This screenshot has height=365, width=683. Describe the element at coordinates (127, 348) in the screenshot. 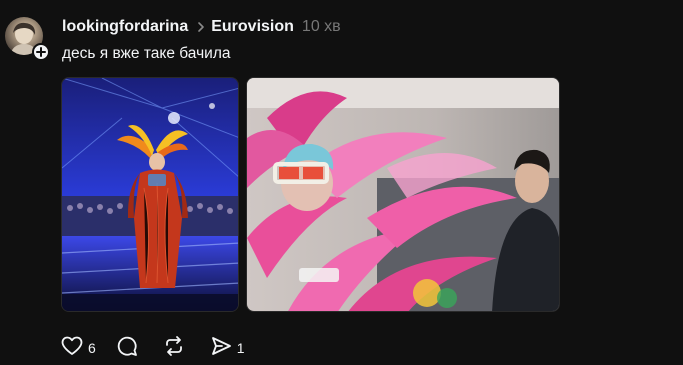

I see `comment-bubble-icon` at that location.